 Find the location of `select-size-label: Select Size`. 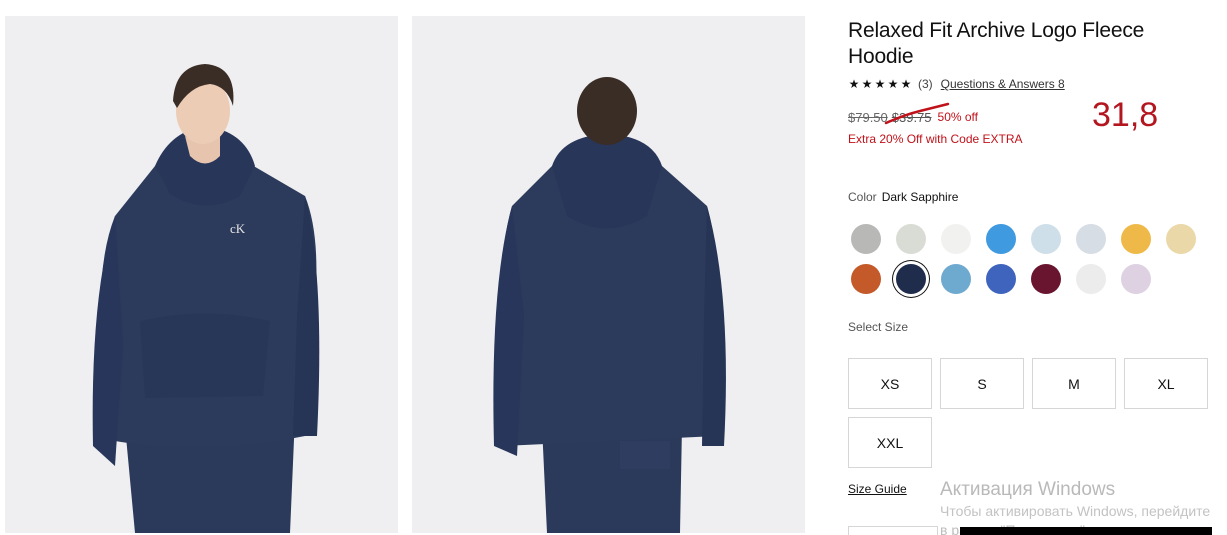

select-size-label: Select Size is located at coordinates (878, 327).